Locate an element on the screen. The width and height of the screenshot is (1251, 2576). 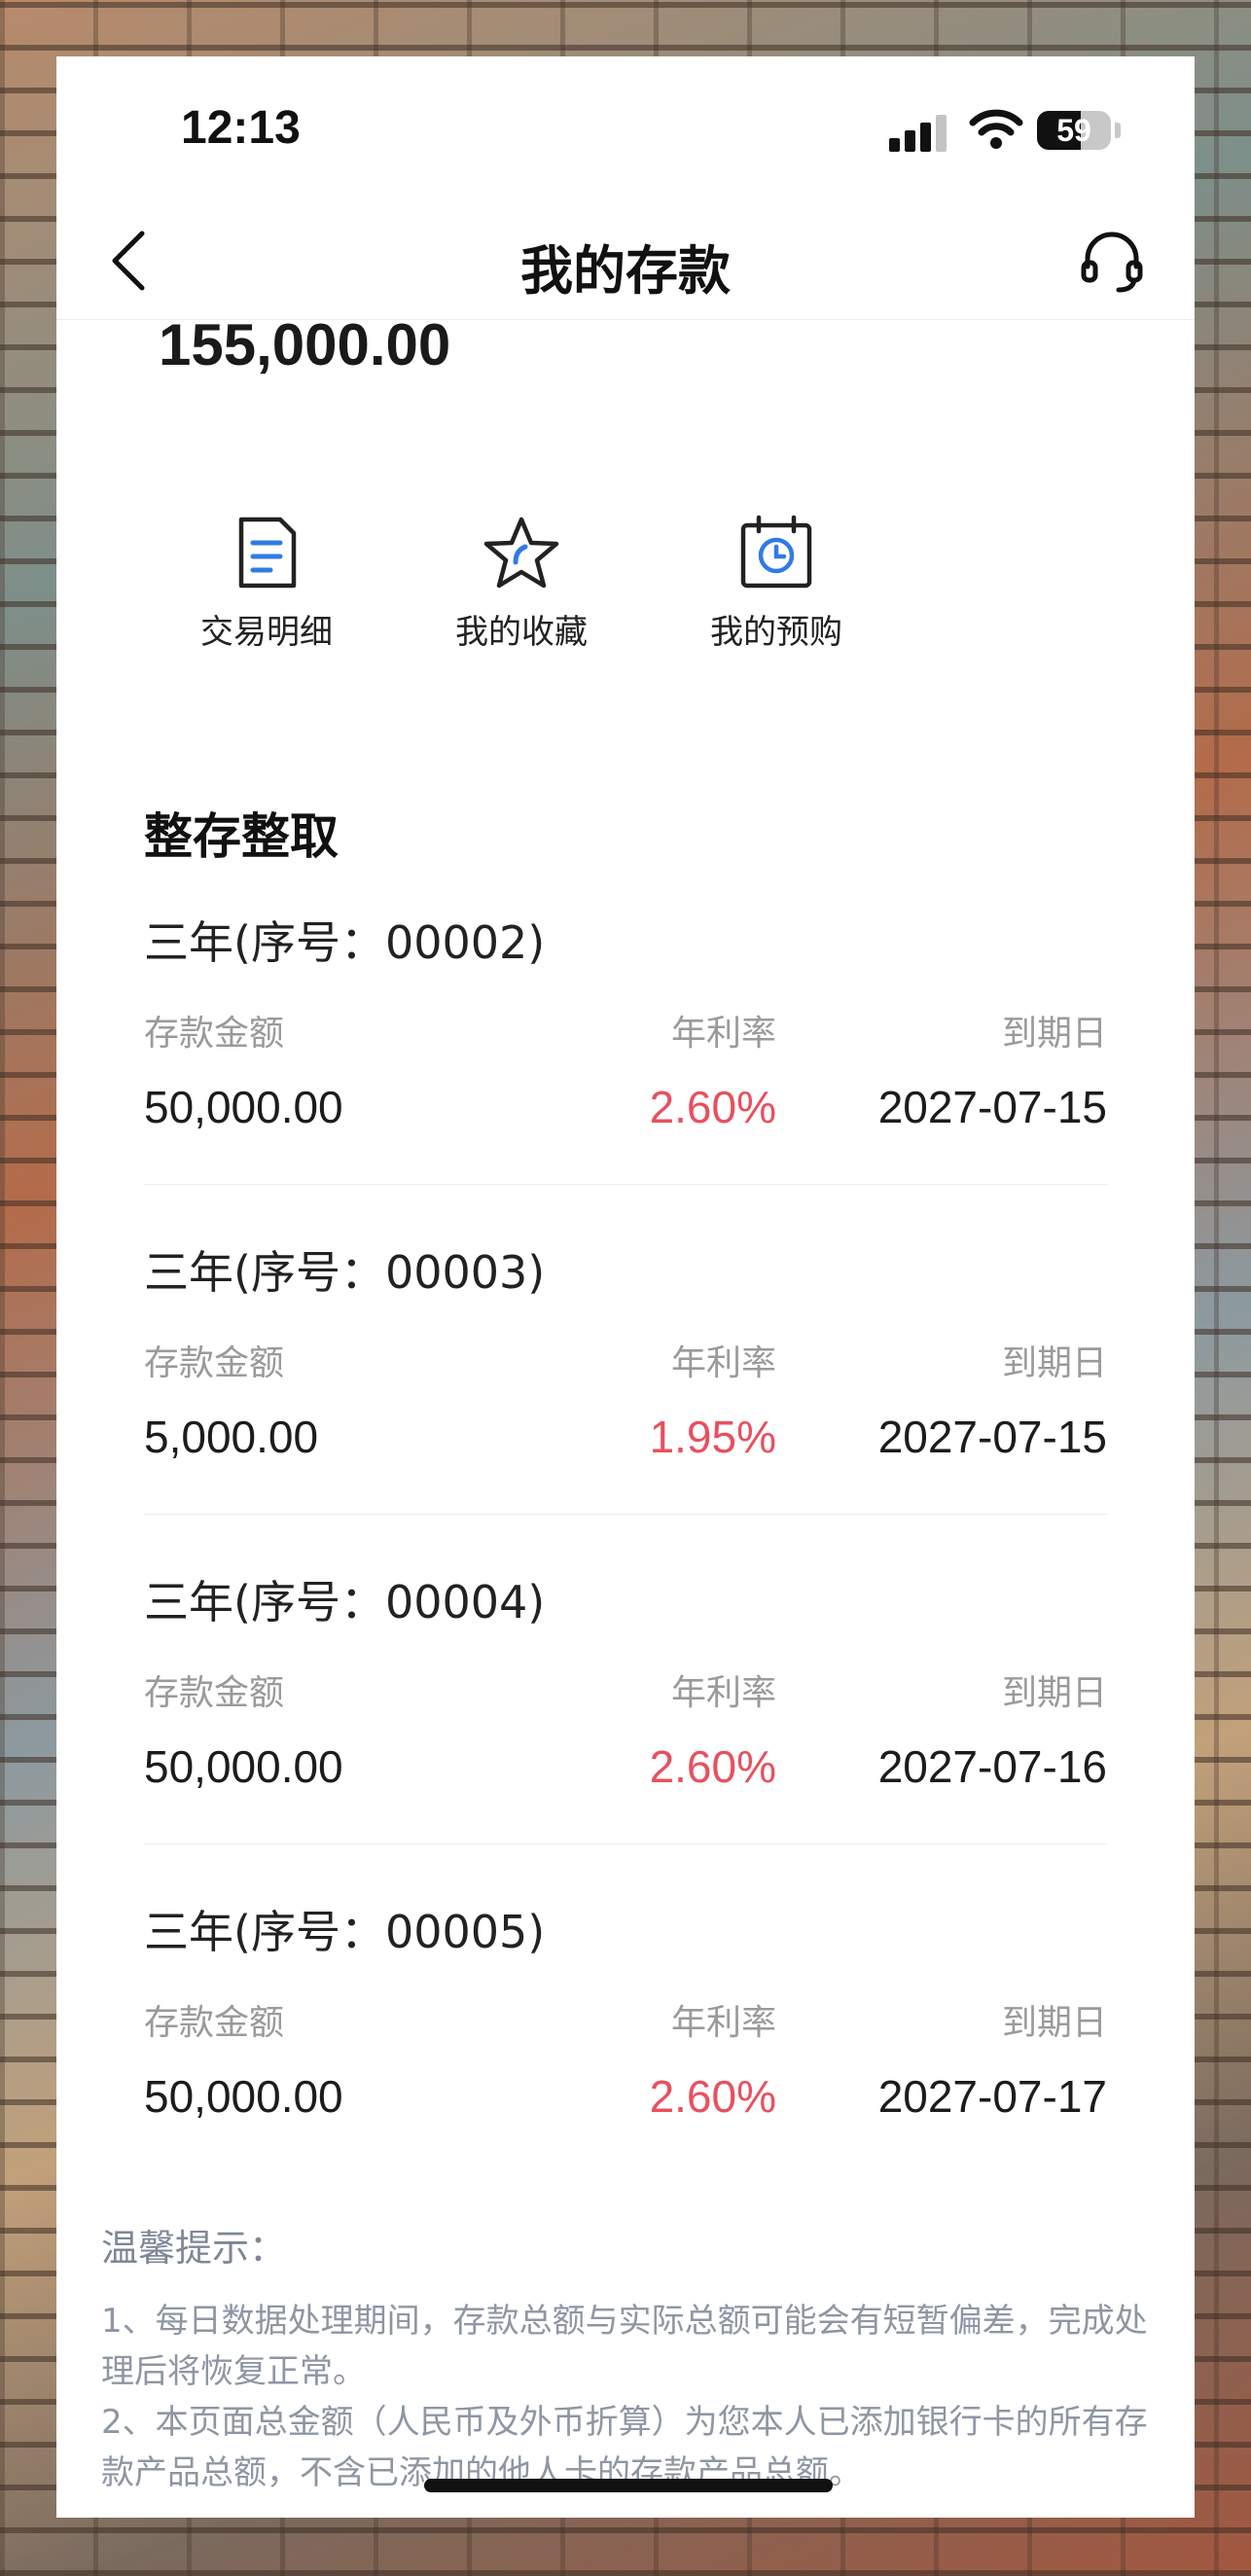
section-title: 整存整取 is located at coordinates (241, 836).